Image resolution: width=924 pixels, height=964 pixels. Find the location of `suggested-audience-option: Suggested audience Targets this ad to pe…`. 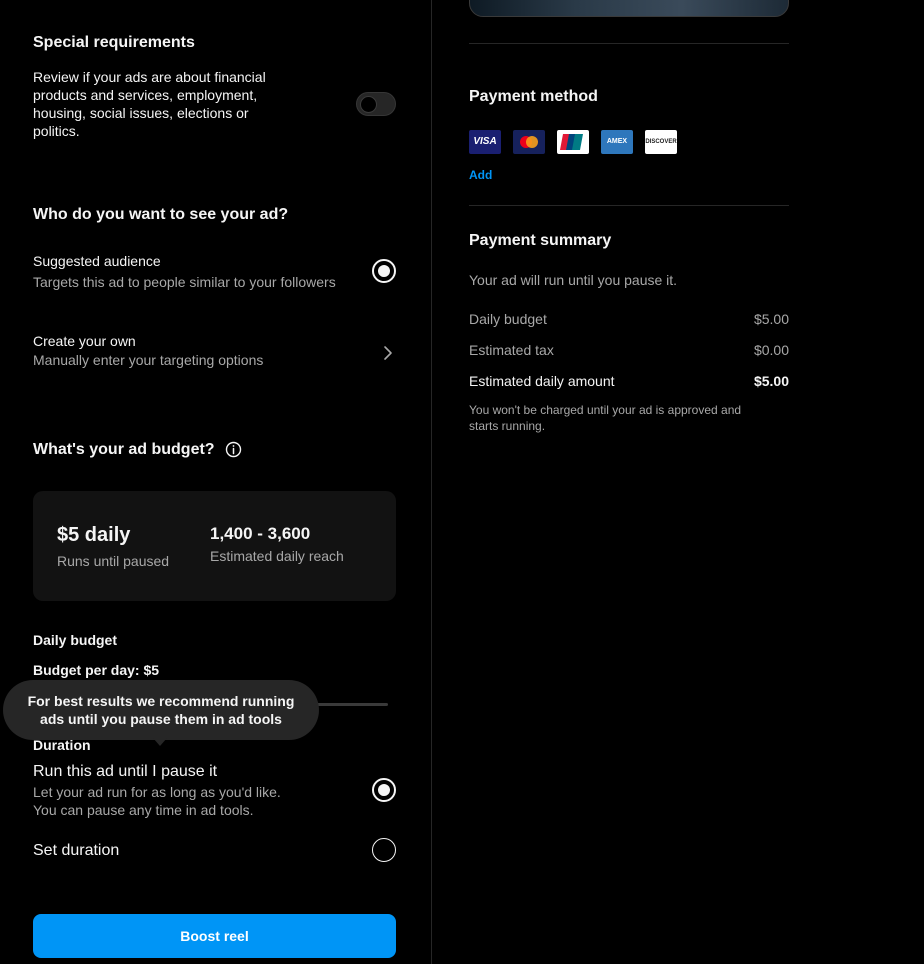

suggested-audience-option: Suggested audience Targets this ad to pe… is located at coordinates (214, 272).